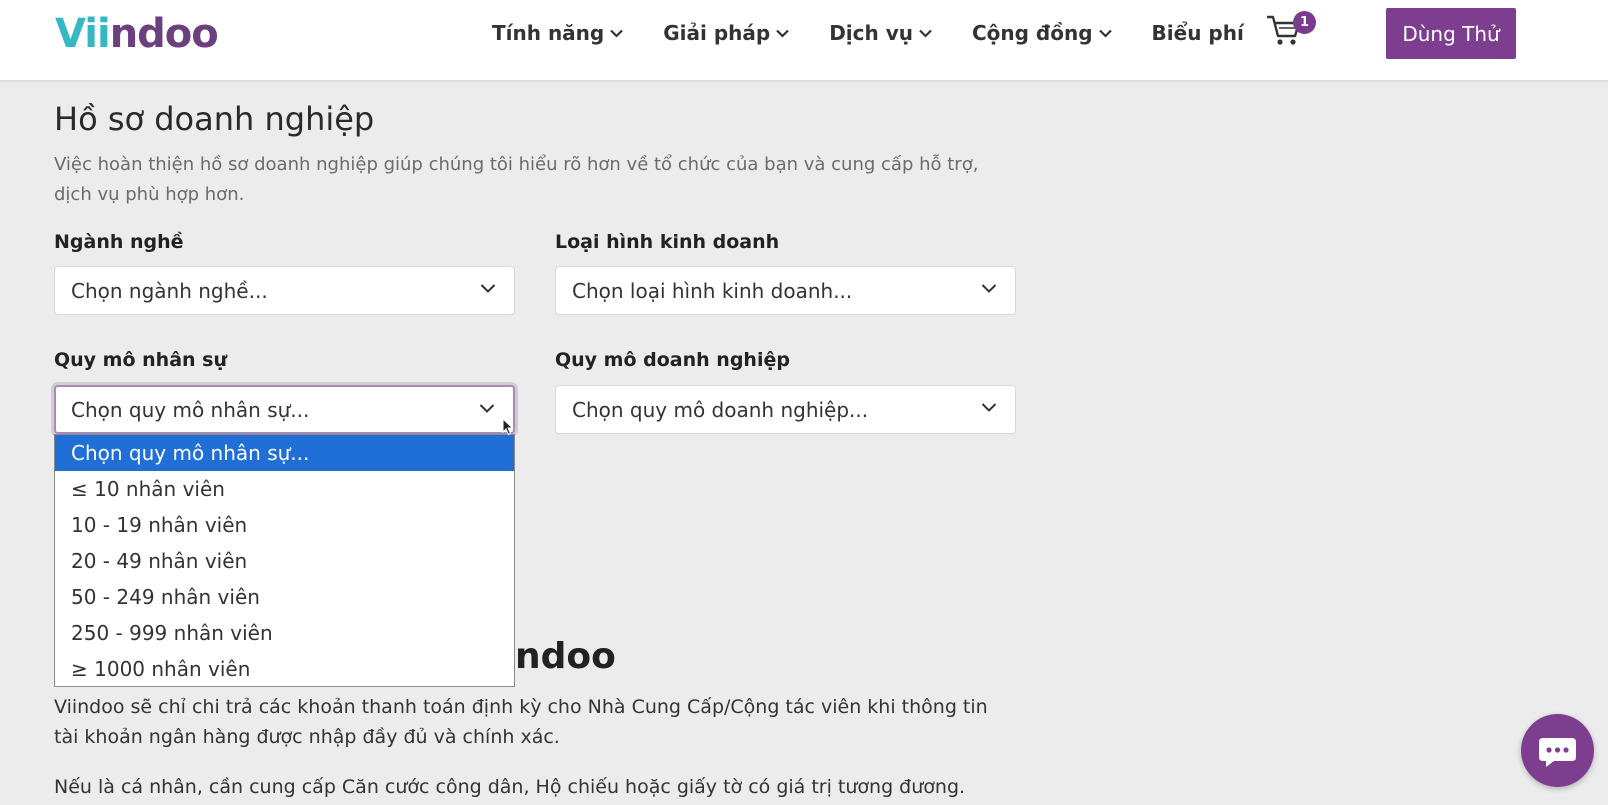  I want to click on page-title: Hồ sơ doanh nghiệp, so click(214, 119).